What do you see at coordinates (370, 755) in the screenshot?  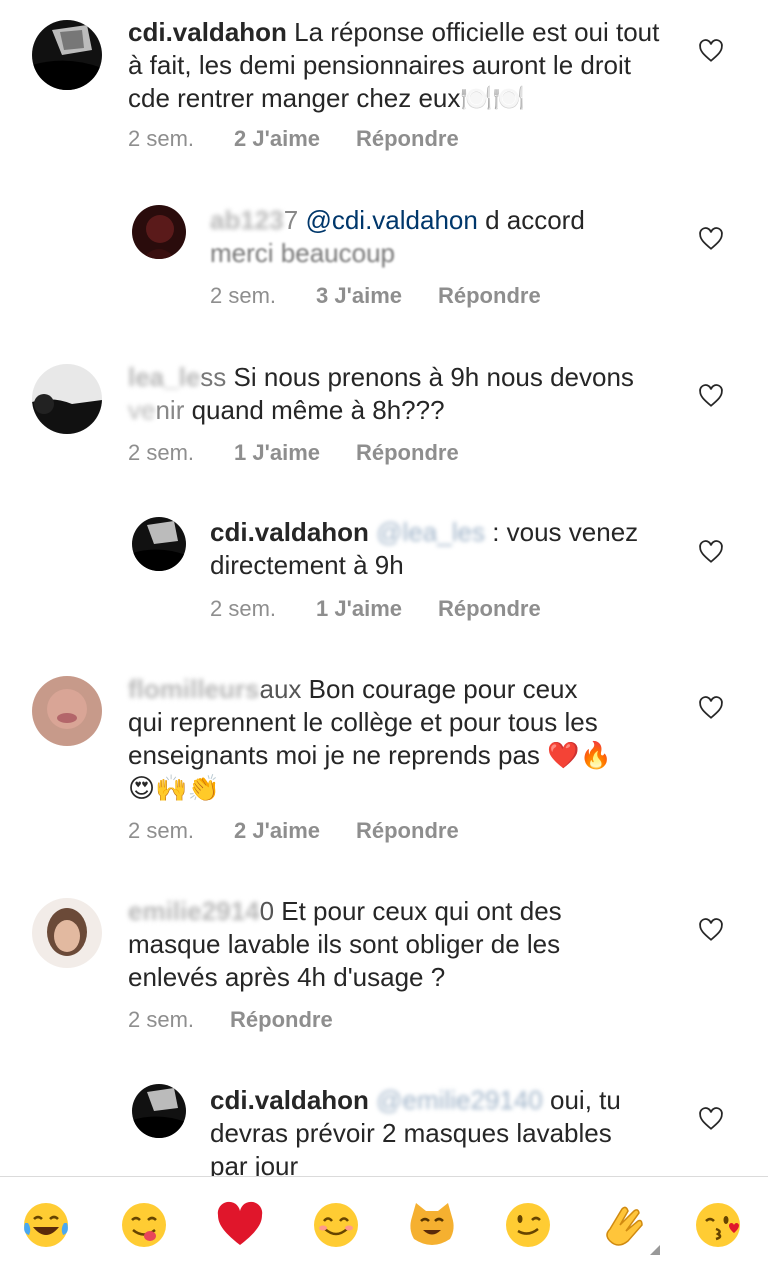 I see `comment-body-line3: enseignants moi je ne reprends pas ❤️🔥` at bounding box center [370, 755].